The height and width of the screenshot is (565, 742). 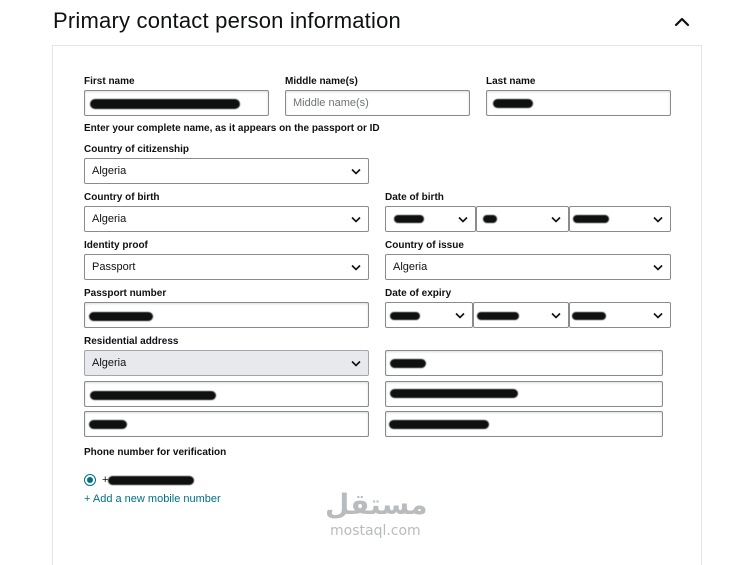 What do you see at coordinates (151, 480) in the screenshot?
I see `redacted-phone-number` at bounding box center [151, 480].